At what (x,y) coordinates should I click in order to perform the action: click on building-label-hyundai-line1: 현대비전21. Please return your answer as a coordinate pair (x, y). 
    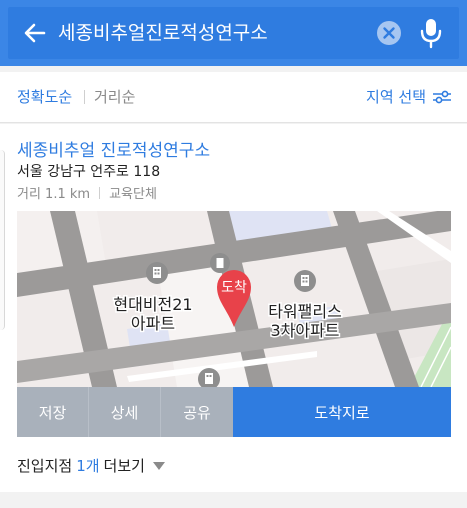
    Looking at the image, I should click on (152, 304).